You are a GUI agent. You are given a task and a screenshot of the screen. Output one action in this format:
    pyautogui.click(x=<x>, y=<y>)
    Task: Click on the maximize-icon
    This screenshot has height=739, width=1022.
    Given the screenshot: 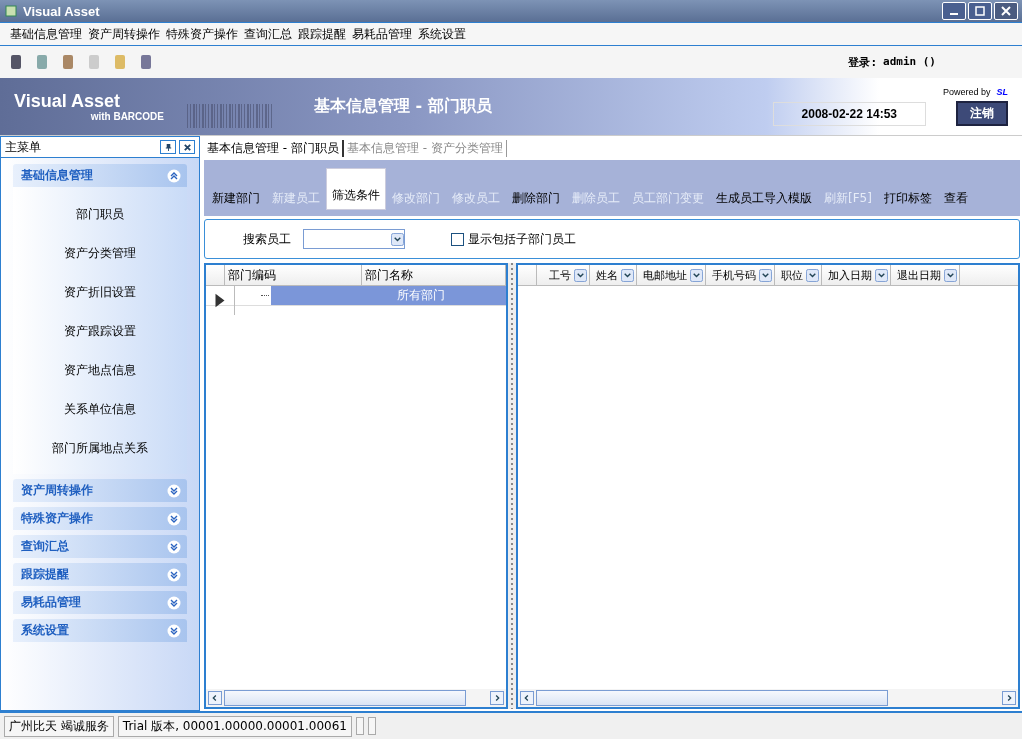 What is the action you would take?
    pyautogui.click(x=980, y=11)
    